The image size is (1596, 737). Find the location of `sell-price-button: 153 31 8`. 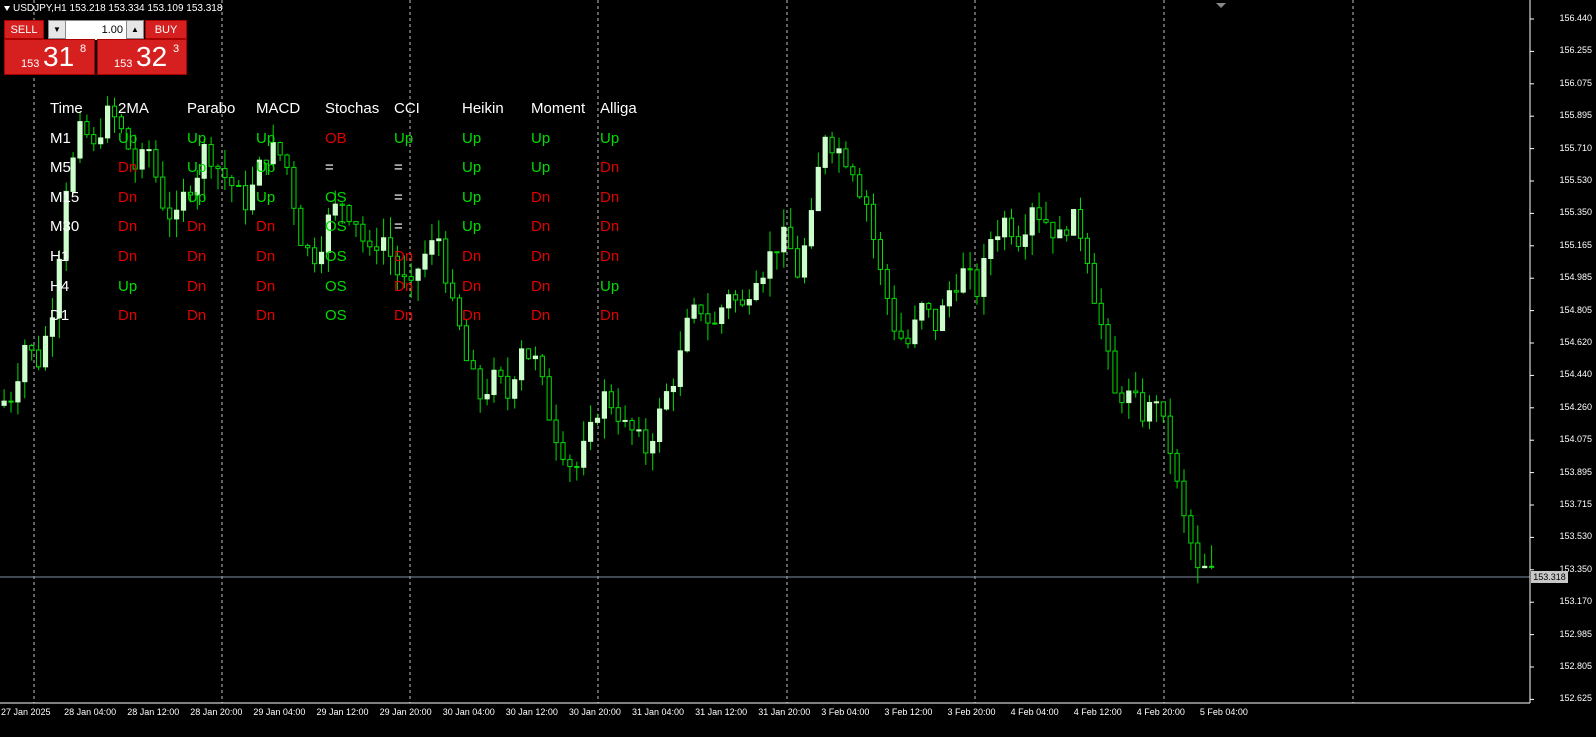

sell-price-button: 153 31 8 is located at coordinates (49, 57).